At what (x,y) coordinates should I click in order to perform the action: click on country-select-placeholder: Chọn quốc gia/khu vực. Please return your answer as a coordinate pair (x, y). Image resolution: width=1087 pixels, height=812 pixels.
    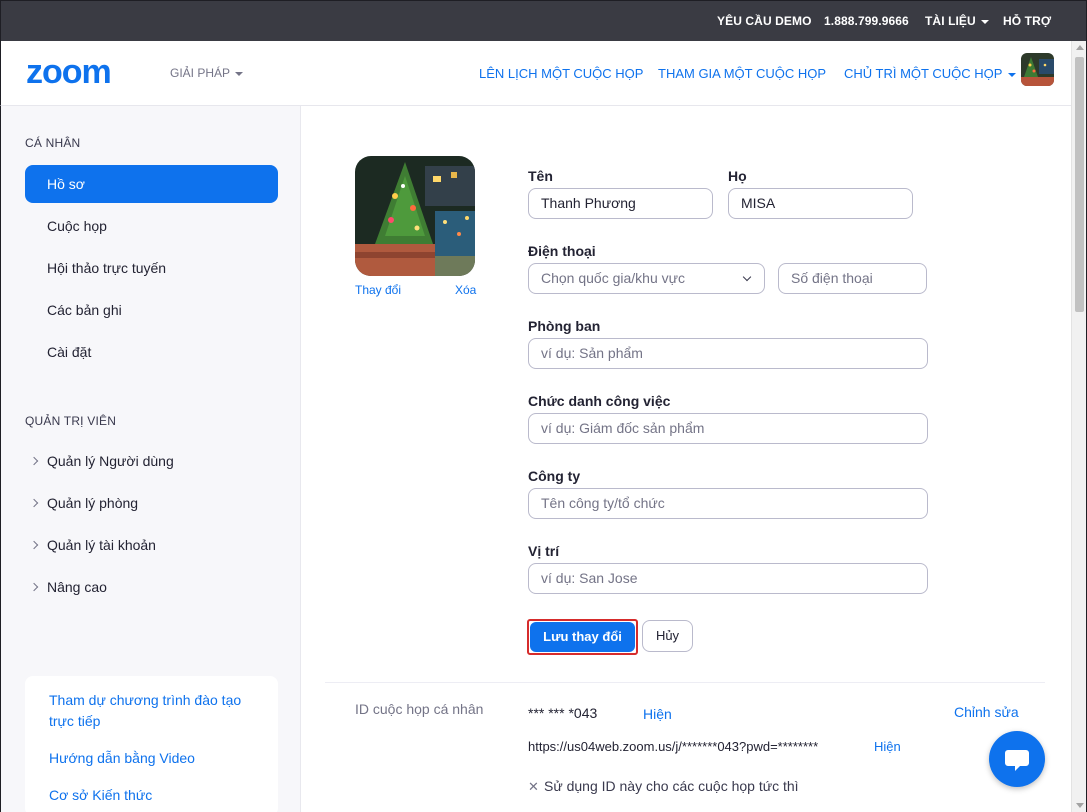
    Looking at the image, I should click on (613, 278).